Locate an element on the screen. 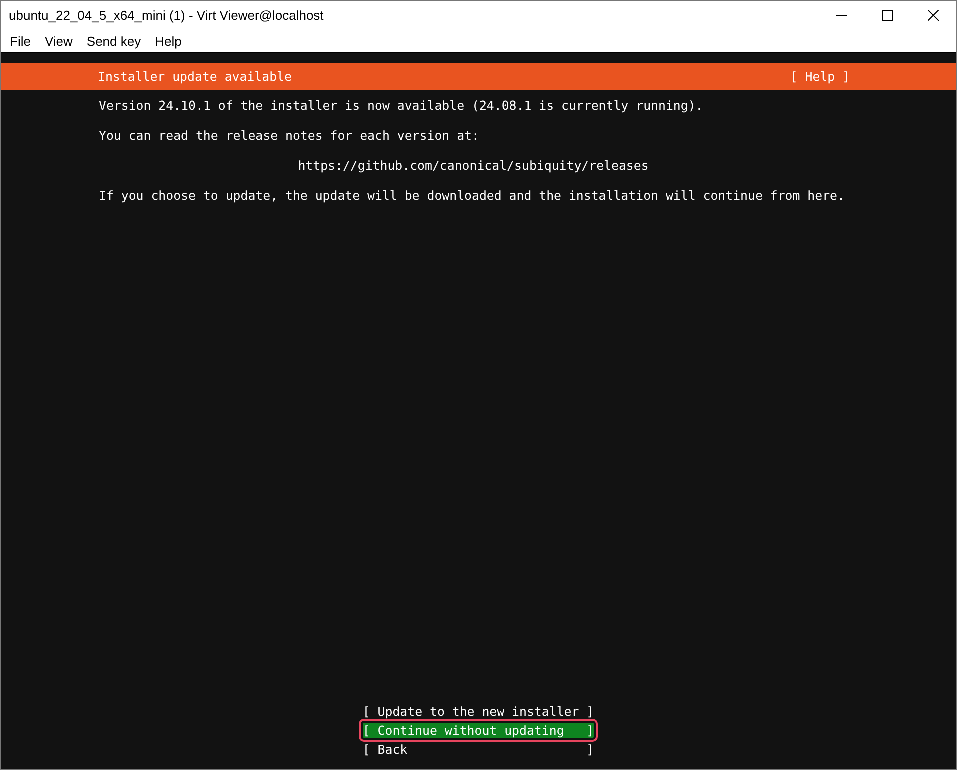  release-notes-link: https://github.com/canonical/subiquity/releases is located at coordinates (473, 165).